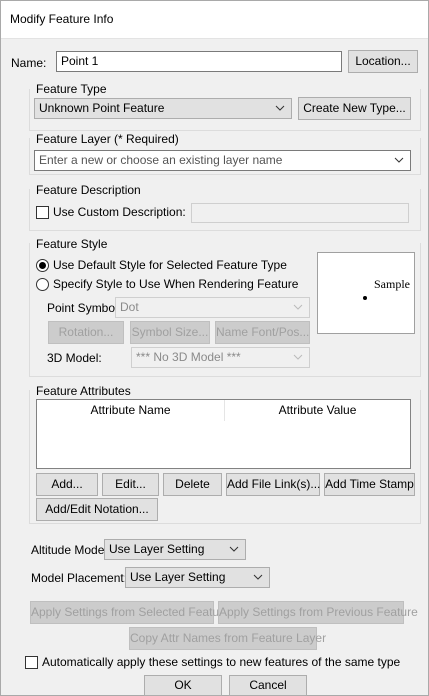  What do you see at coordinates (392, 284) in the screenshot?
I see `preview-sample-text: Sample` at bounding box center [392, 284].